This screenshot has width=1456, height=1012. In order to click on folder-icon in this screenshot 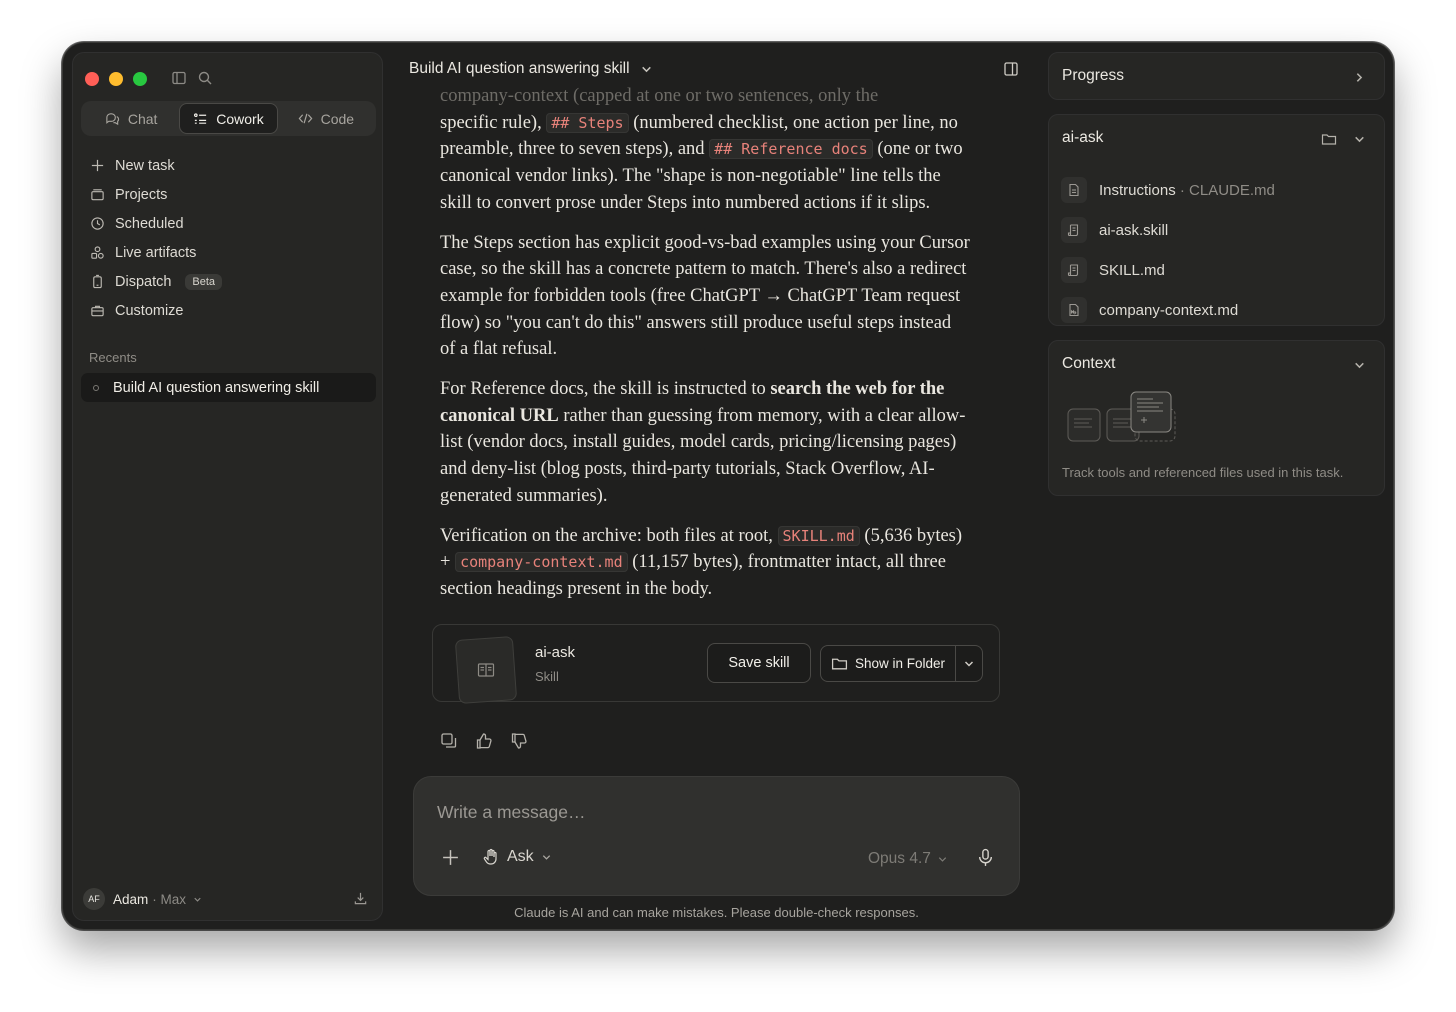, I will do `click(1329, 139)`.